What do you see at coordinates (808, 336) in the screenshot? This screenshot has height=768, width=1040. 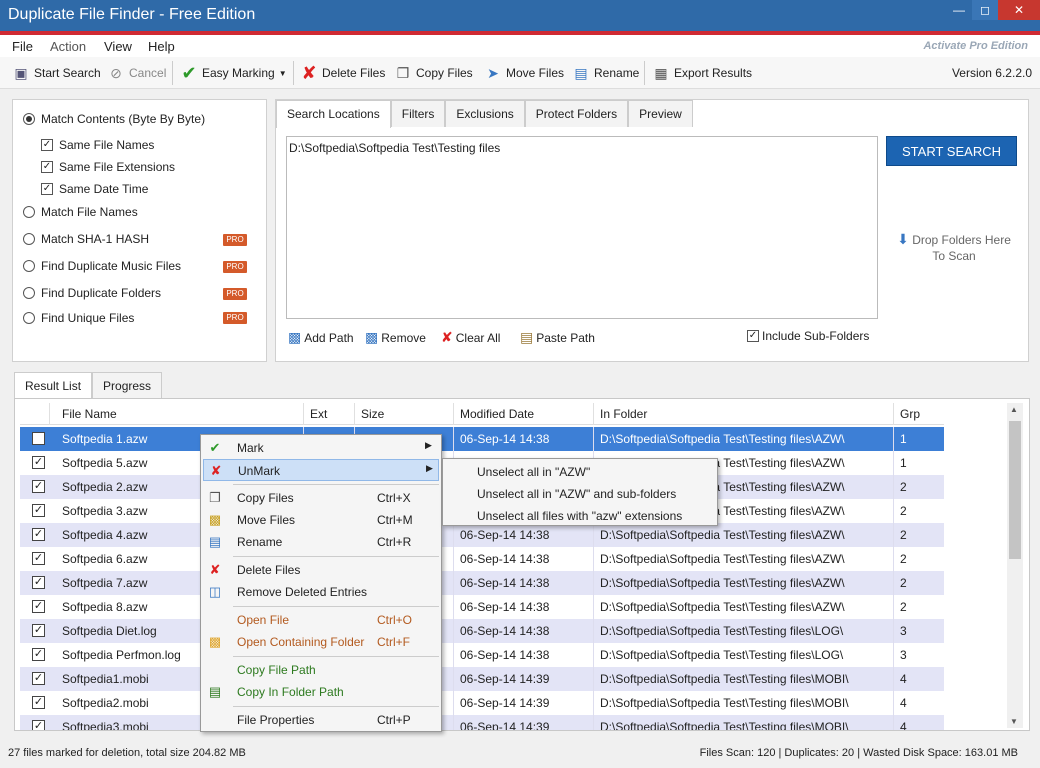 I see `include-subfolders-checkbox: ✓ Include Sub-Folders` at bounding box center [808, 336].